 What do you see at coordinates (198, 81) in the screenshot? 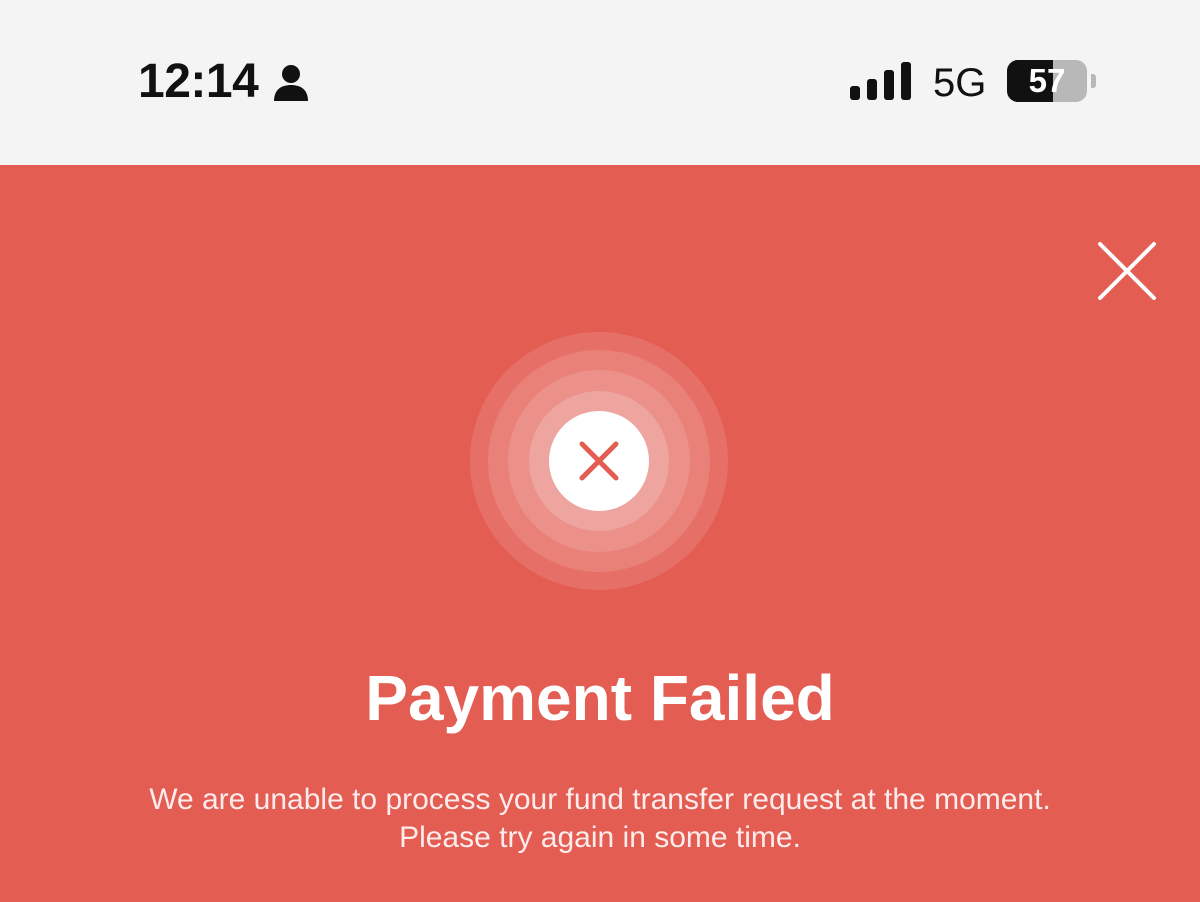
I see `status-time: 12:14` at bounding box center [198, 81].